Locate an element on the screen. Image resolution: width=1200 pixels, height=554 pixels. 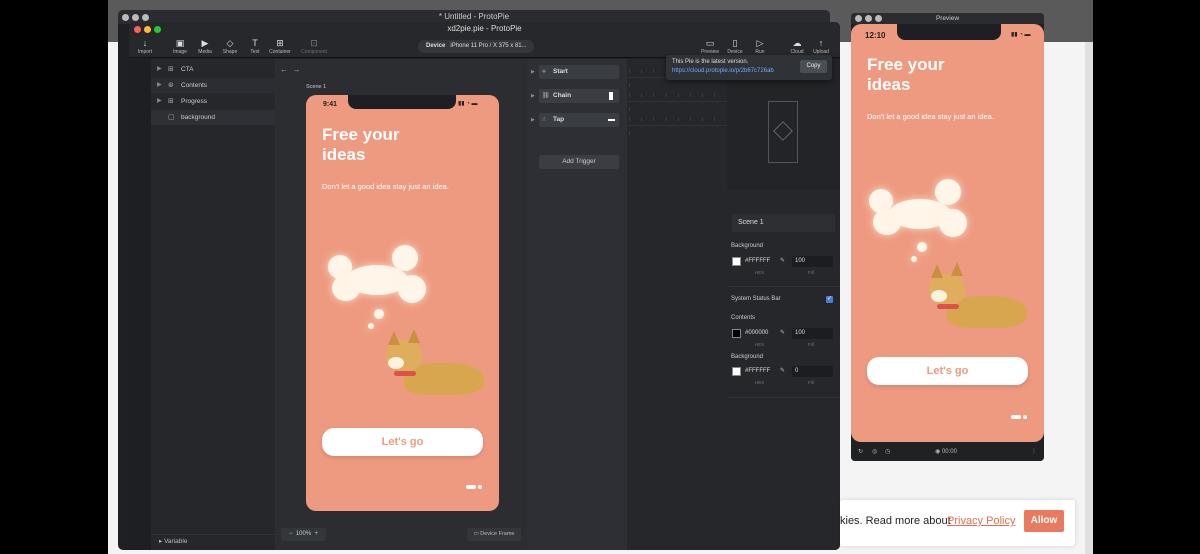
image-icon: ▣ is located at coordinates (180, 43).